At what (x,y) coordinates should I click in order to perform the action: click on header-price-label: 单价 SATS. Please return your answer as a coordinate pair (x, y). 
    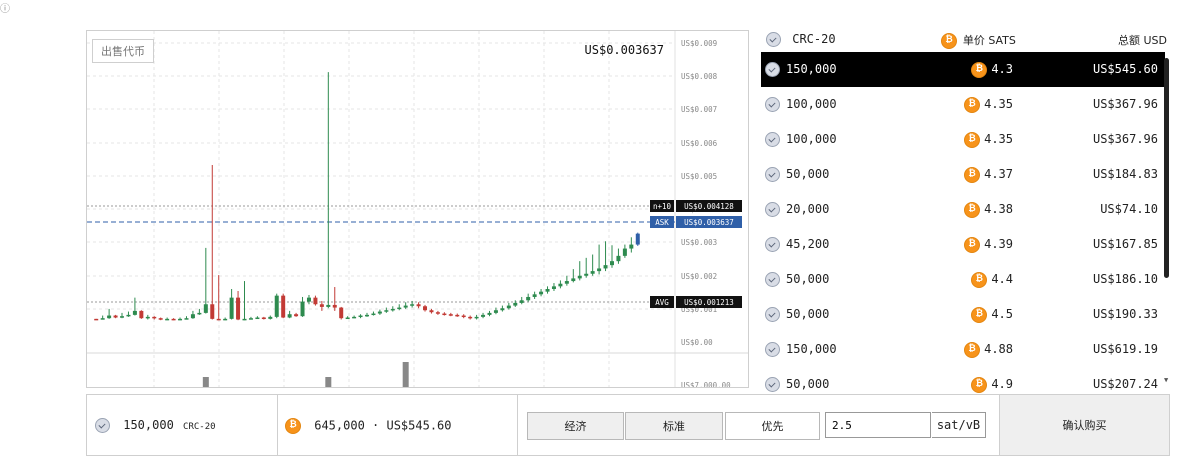
    Looking at the image, I should click on (989, 40).